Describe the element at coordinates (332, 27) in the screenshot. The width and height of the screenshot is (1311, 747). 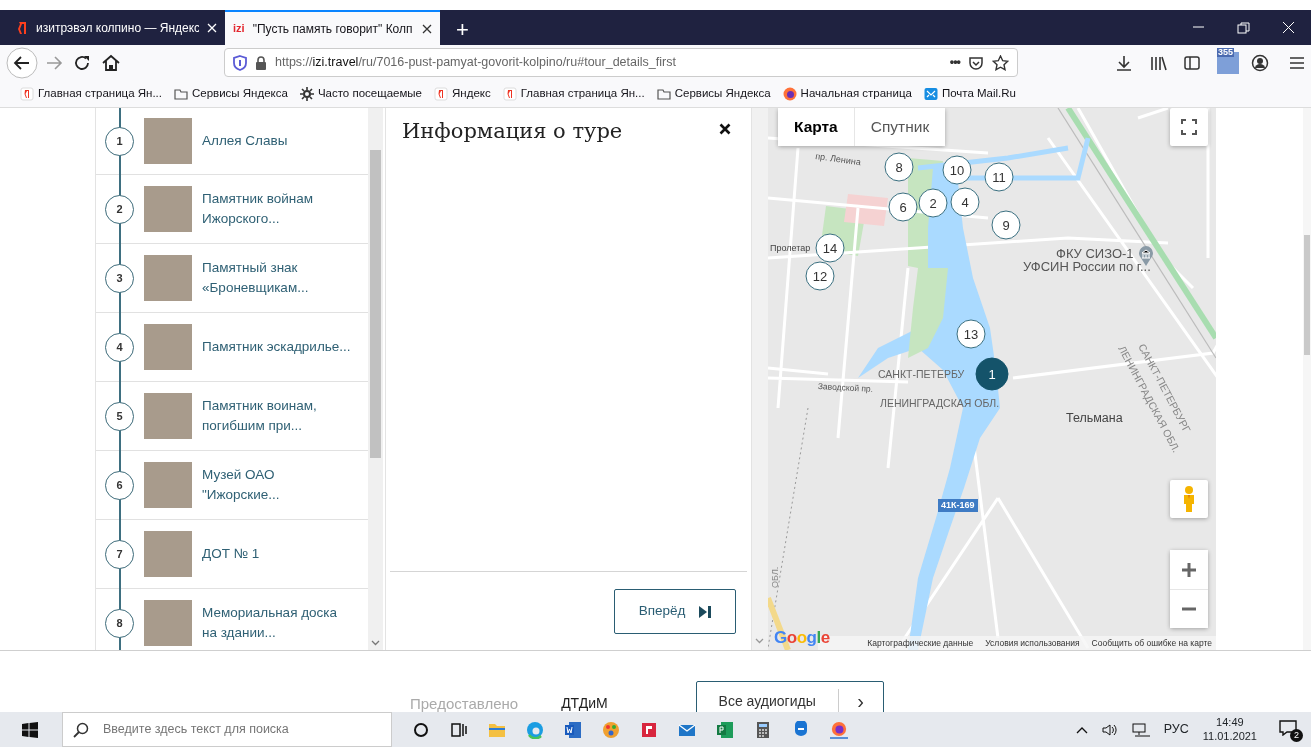
I see `browser-tab: izi "Пусть память говорит" Колп` at that location.